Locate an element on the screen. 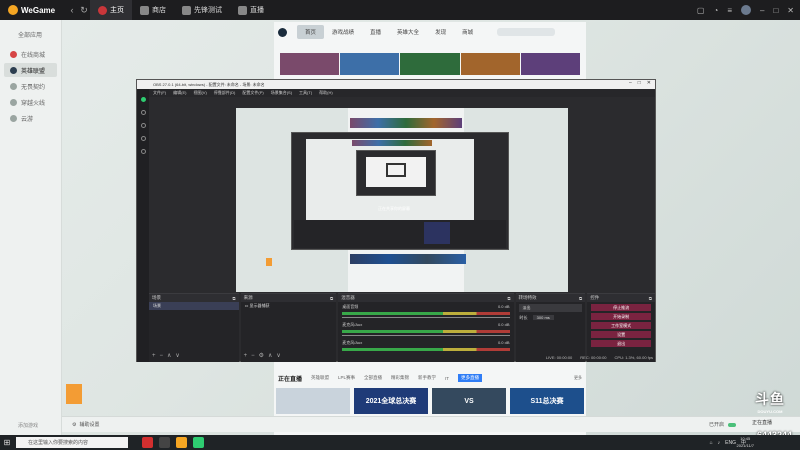 Image resolution: width=800 pixels, height=450 pixels. app-icon is located at coordinates (147, 442).